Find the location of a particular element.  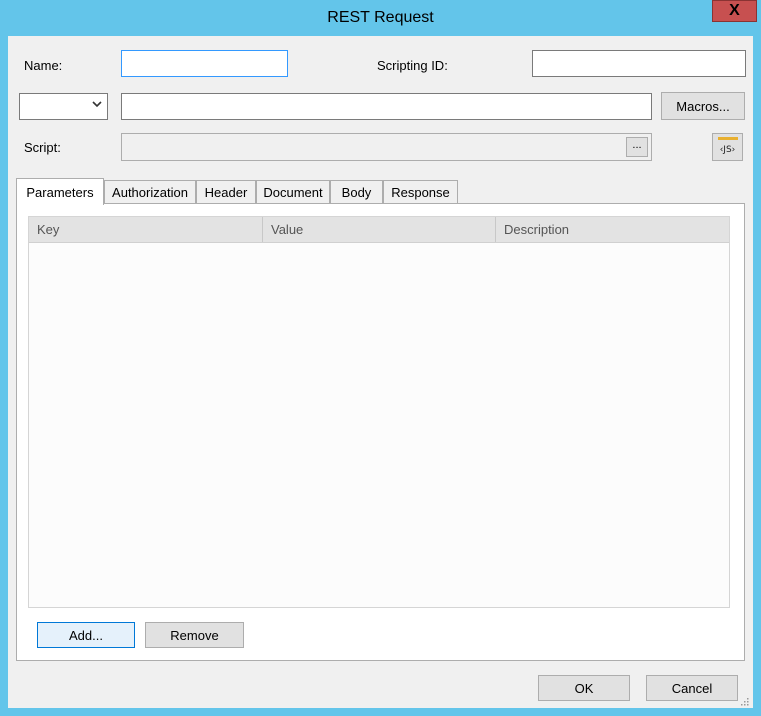

column-value: Value is located at coordinates (379, 229).